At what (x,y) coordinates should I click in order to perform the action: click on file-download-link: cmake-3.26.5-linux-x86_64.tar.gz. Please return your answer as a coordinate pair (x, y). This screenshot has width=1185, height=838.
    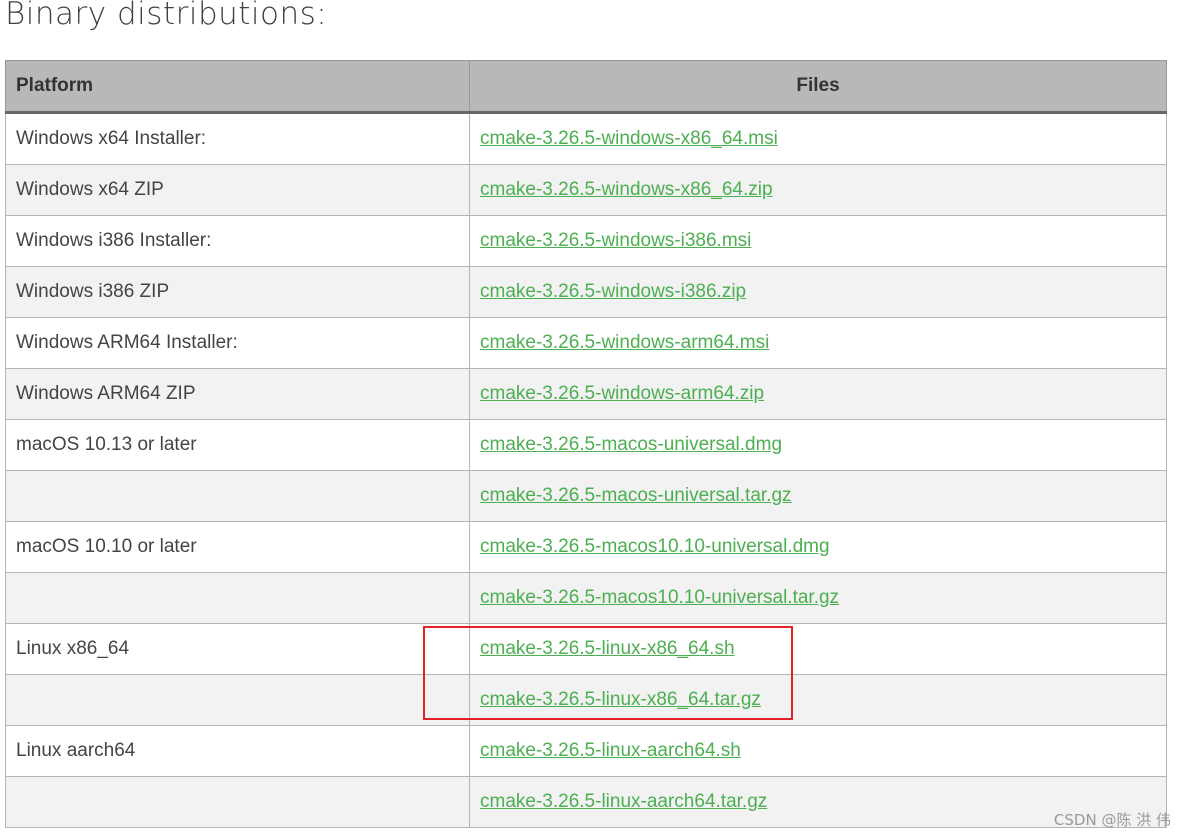
    Looking at the image, I should click on (620, 699).